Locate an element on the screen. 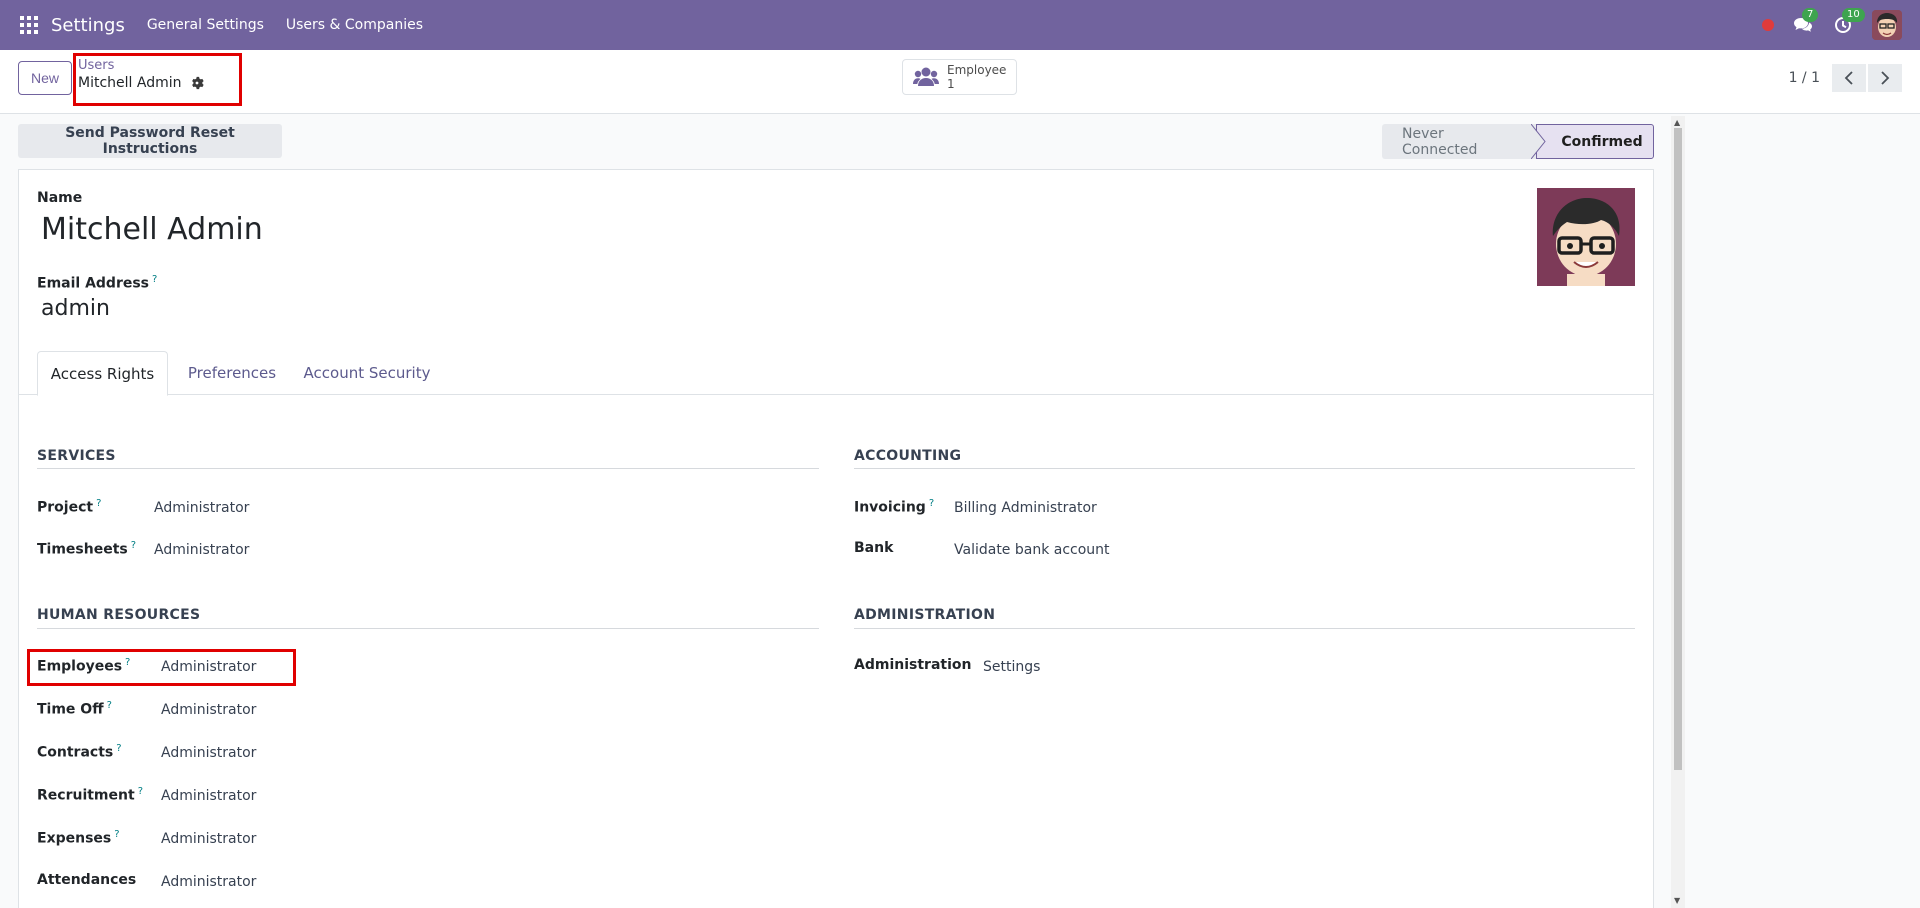 Image resolution: width=1920 pixels, height=908 pixels. pager-previous-button is located at coordinates (1849, 78).